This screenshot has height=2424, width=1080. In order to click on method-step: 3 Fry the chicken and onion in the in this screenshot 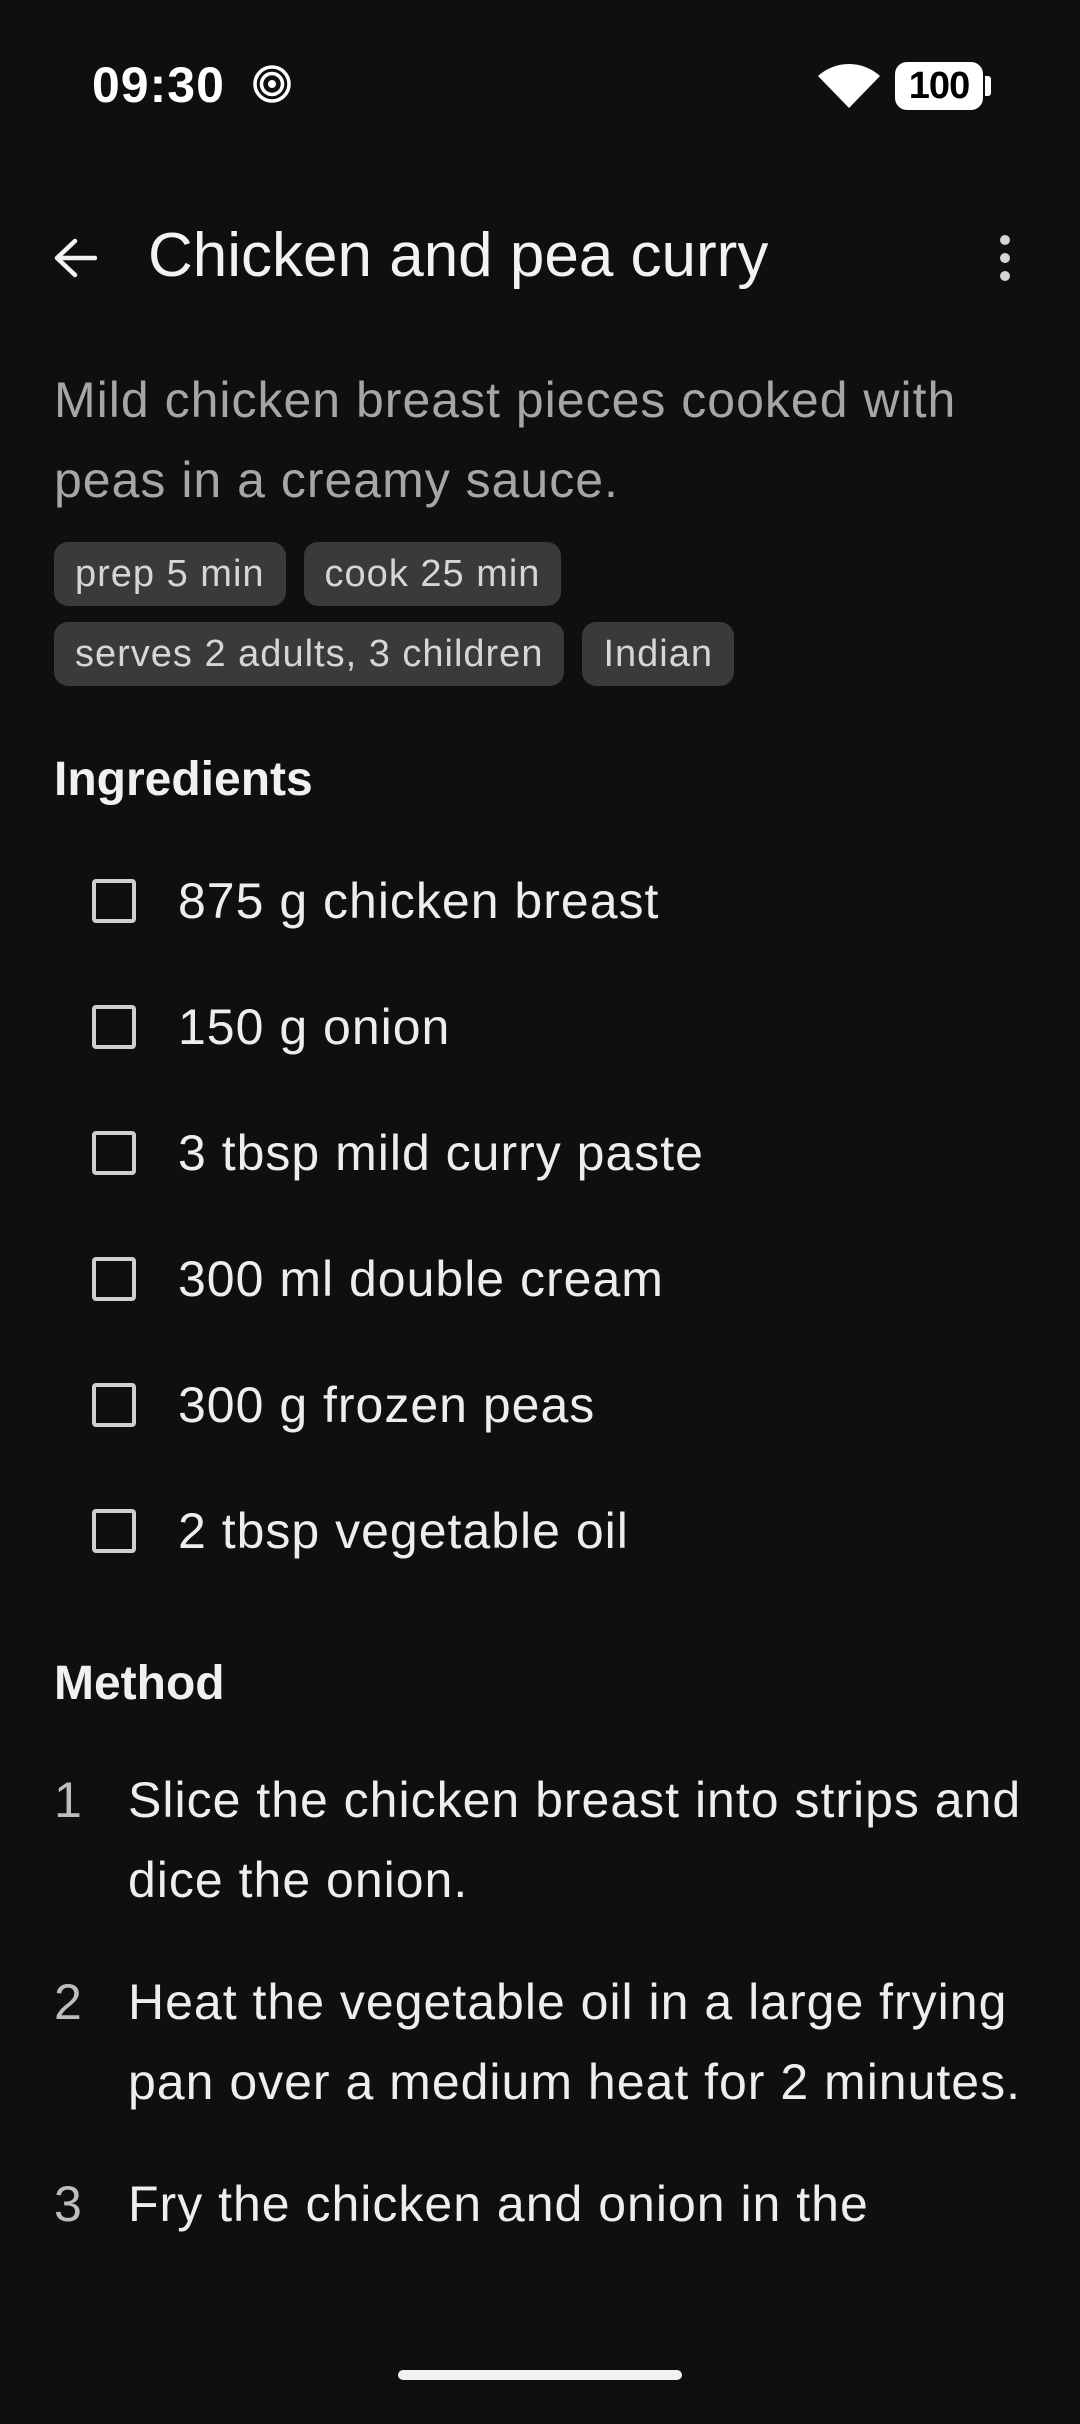, I will do `click(540, 2204)`.